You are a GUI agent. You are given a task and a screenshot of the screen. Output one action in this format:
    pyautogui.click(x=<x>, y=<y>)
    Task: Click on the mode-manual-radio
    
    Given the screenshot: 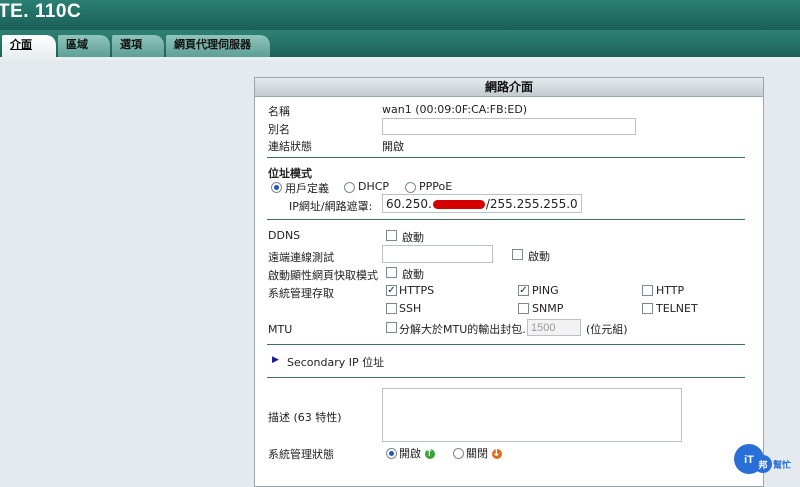 What is the action you would take?
    pyautogui.click(x=276, y=187)
    